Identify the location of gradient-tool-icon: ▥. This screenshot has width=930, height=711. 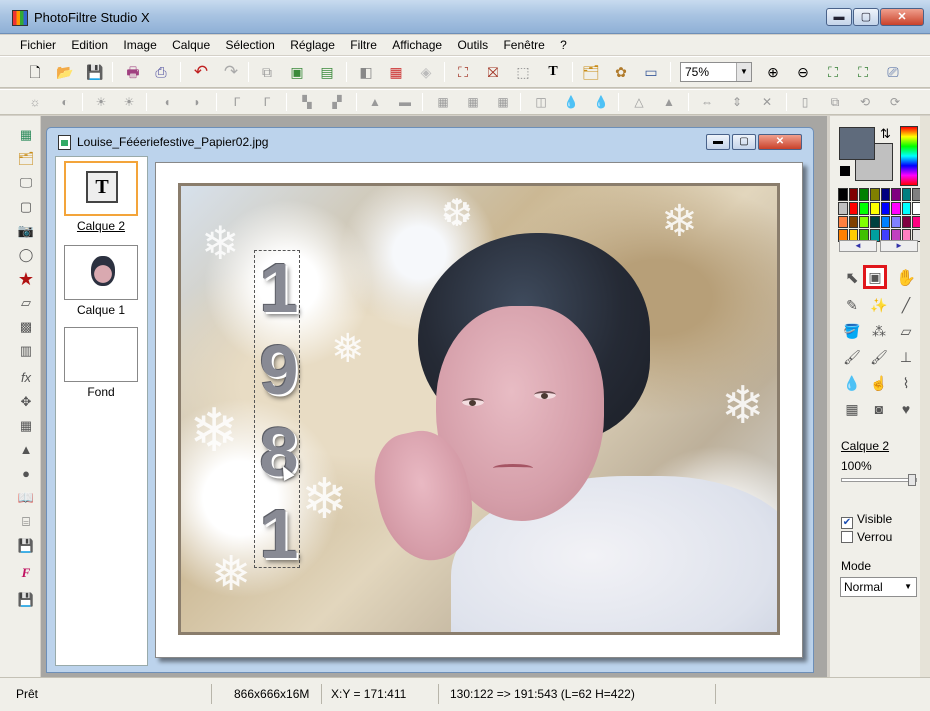
(26, 351).